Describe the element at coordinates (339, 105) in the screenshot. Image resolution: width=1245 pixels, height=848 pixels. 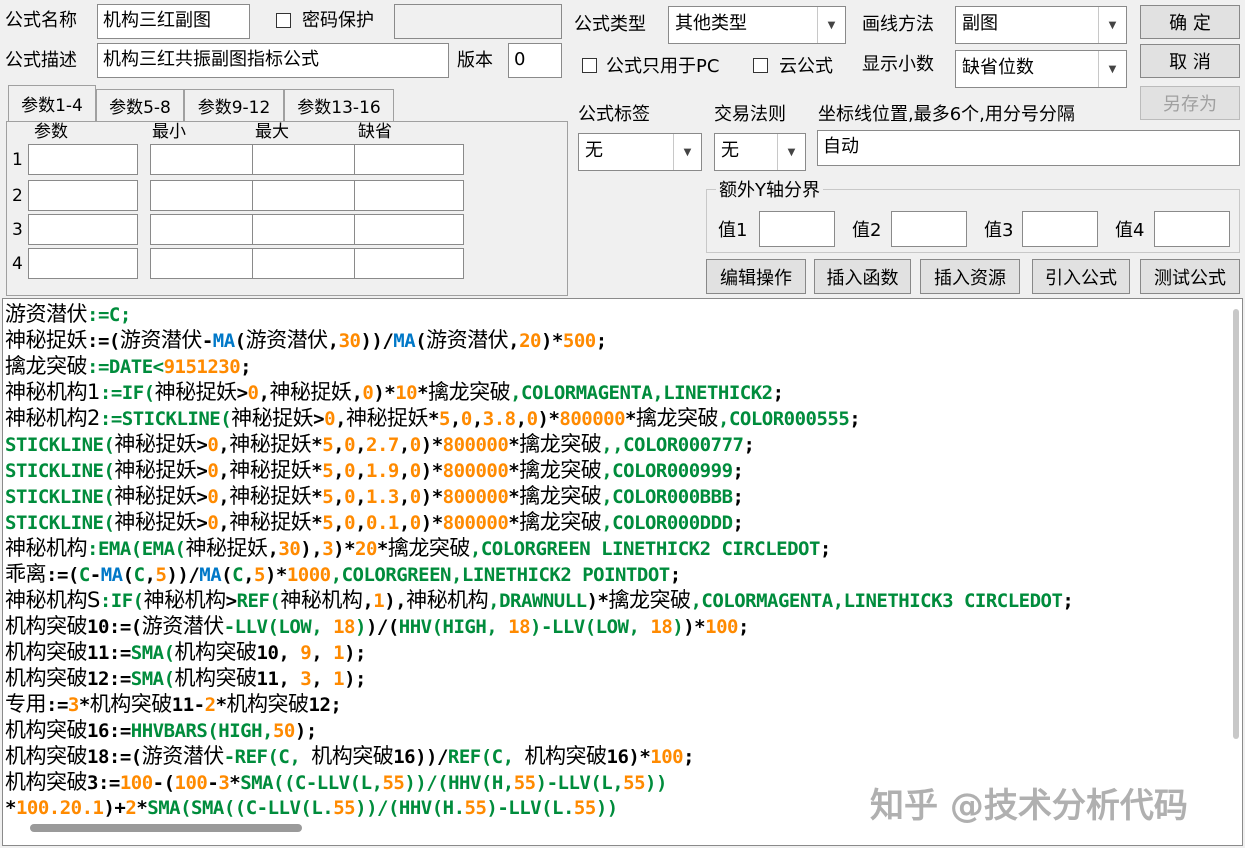
I see `tab-params-13-16: 参数13-16` at that location.